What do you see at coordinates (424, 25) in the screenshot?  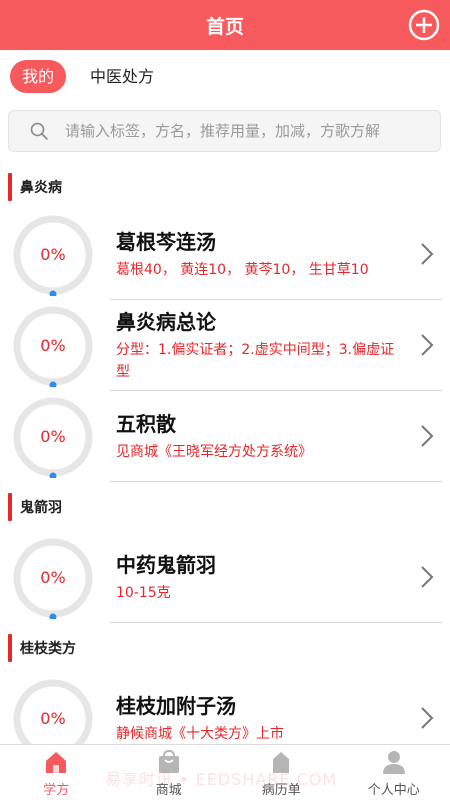 I see `plus-circle-icon` at bounding box center [424, 25].